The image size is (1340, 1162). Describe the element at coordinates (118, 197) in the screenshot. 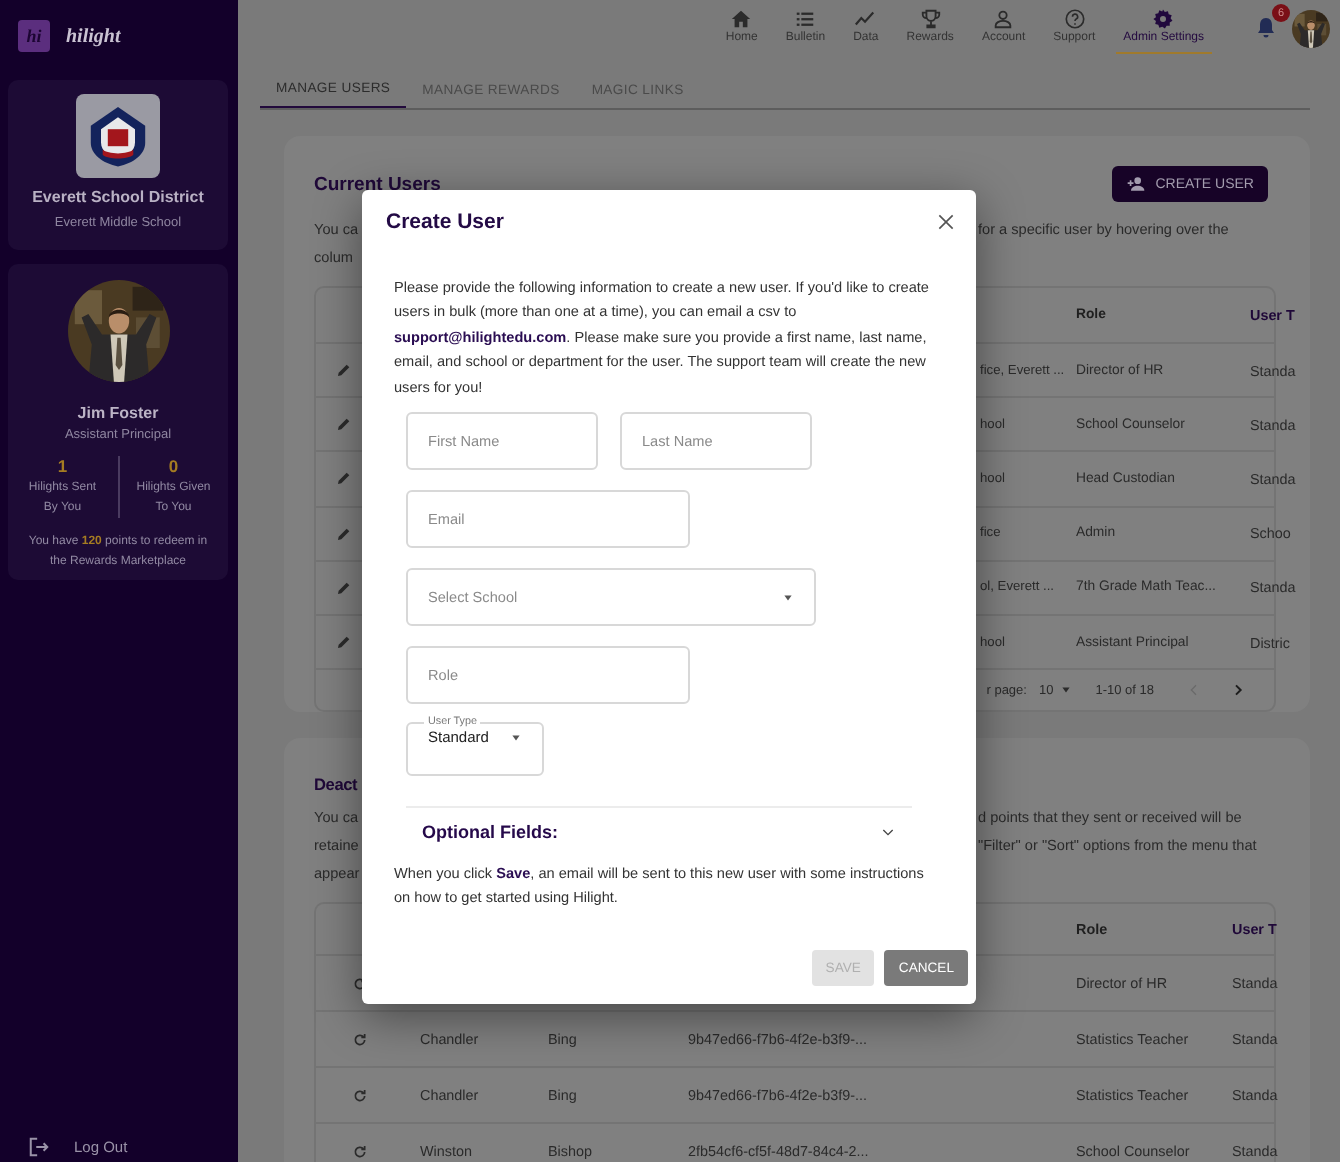

I see `district-name: Everett School District` at that location.